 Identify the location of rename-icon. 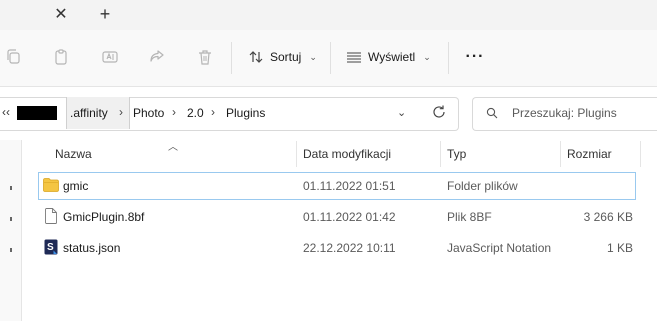
(110, 57).